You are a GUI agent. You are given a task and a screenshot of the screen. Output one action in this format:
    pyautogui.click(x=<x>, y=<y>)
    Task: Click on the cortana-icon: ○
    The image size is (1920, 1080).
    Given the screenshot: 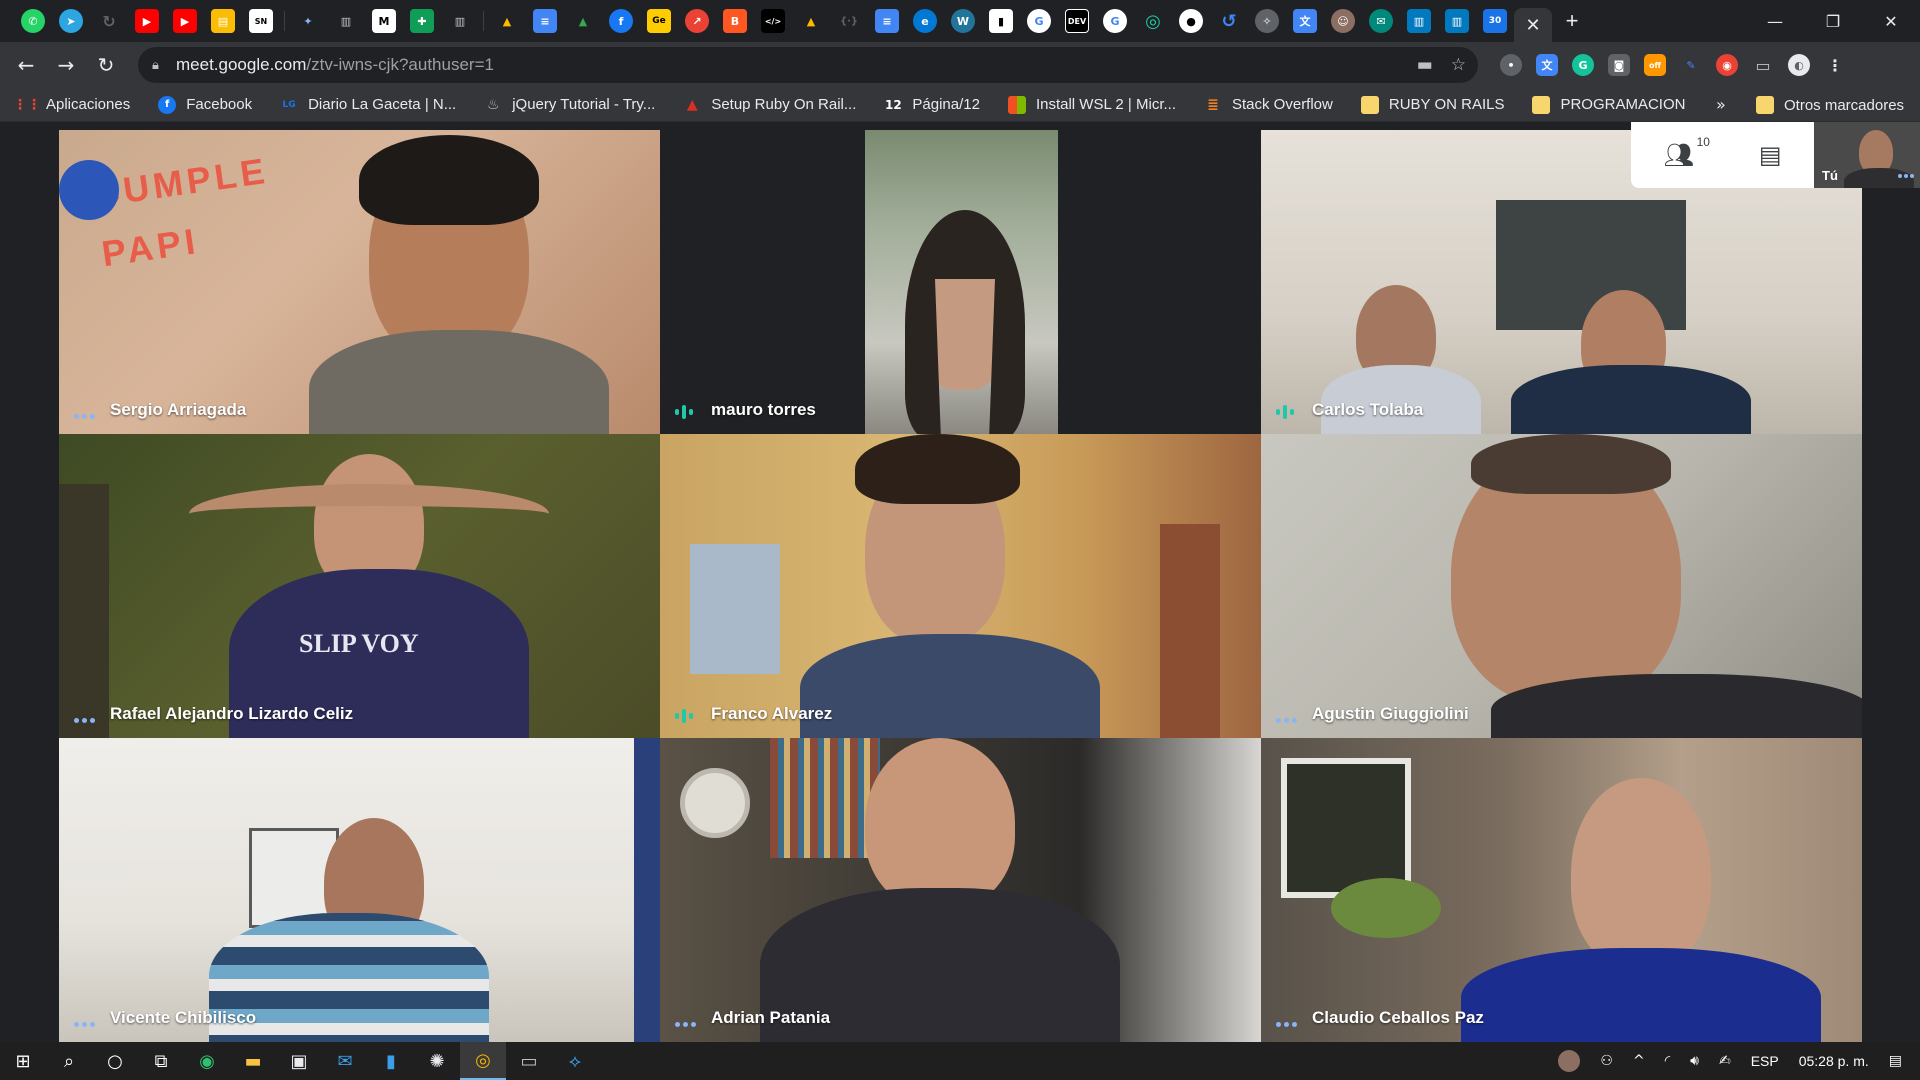 What is the action you would take?
    pyautogui.click(x=115, y=1061)
    